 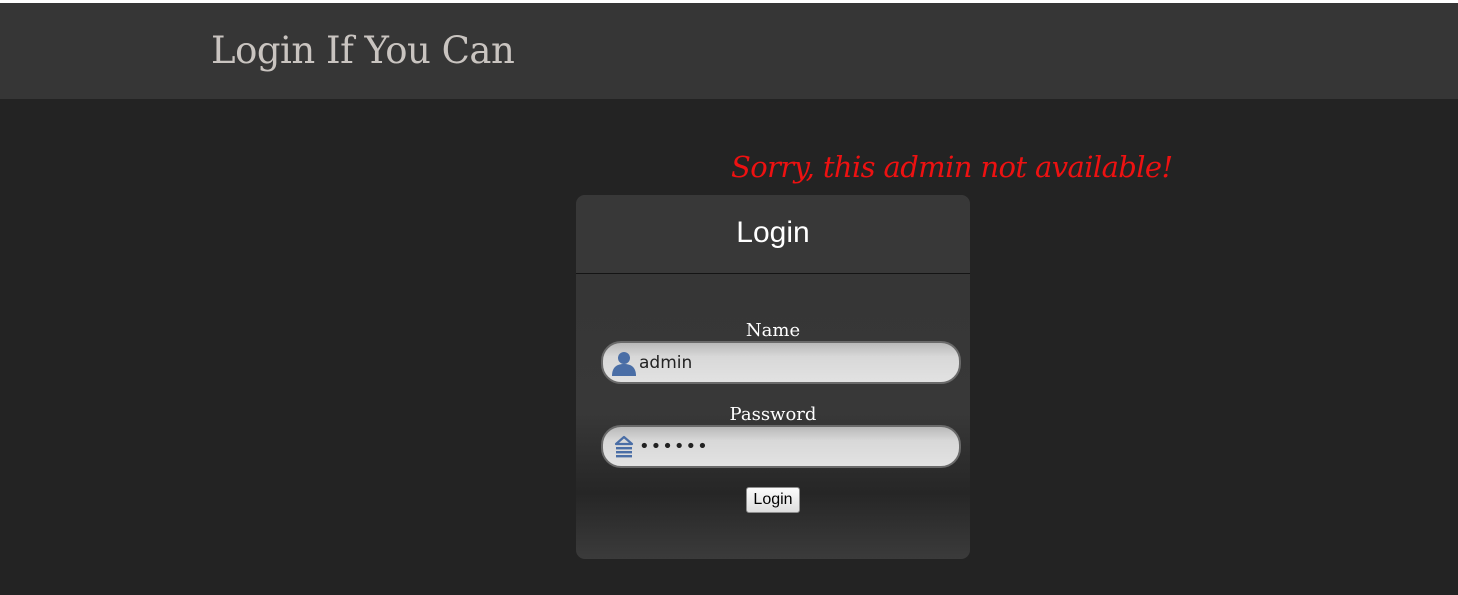 I want to click on name-field, so click(x=781, y=362).